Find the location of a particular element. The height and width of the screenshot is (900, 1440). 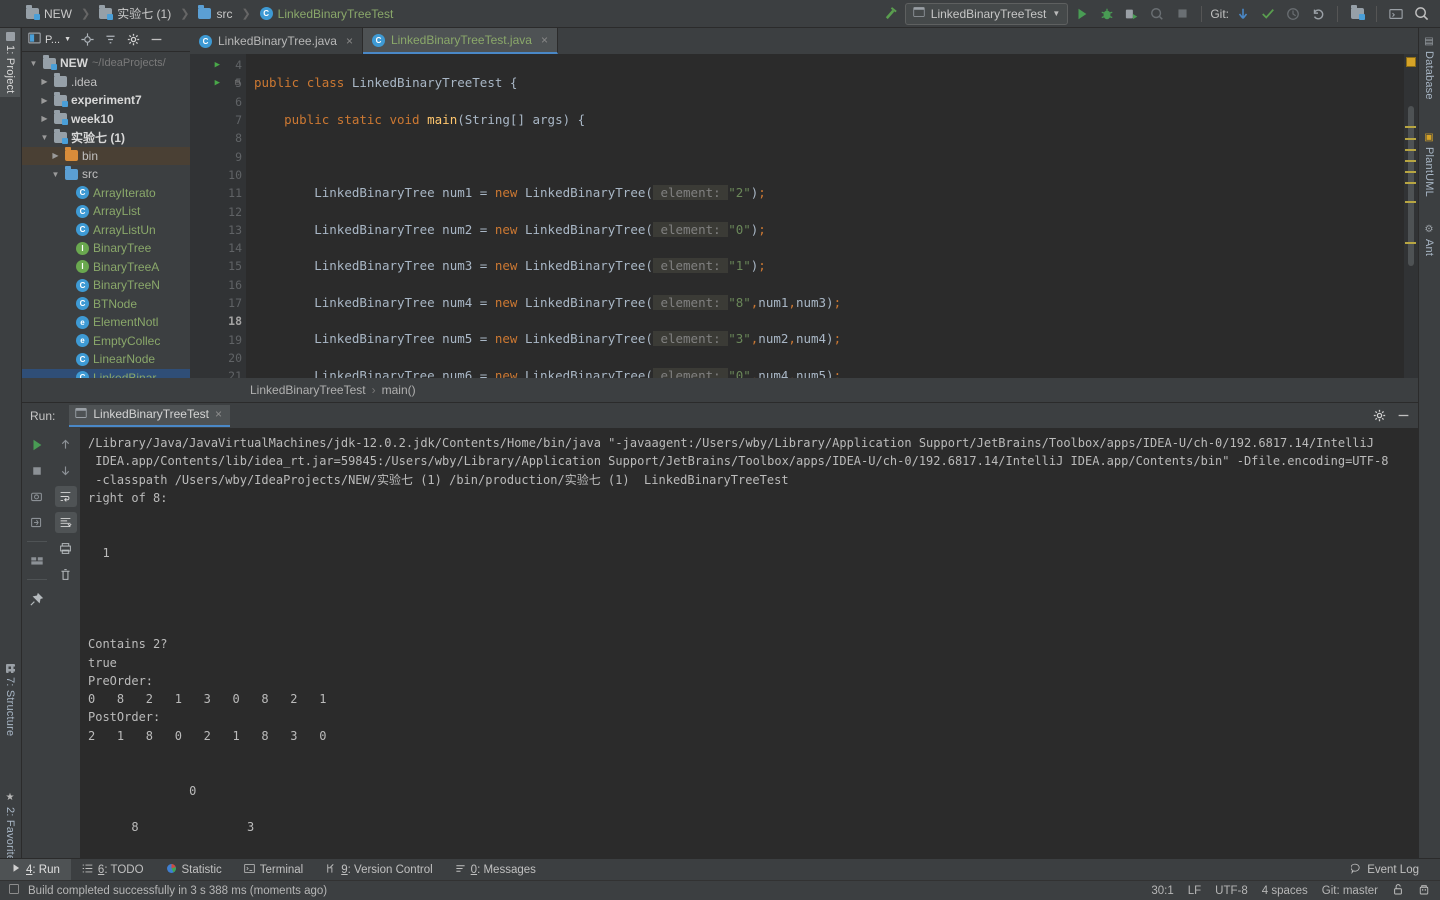

sidebar-item-ant: ⚙ Ant is located at coordinates (1429, 240).